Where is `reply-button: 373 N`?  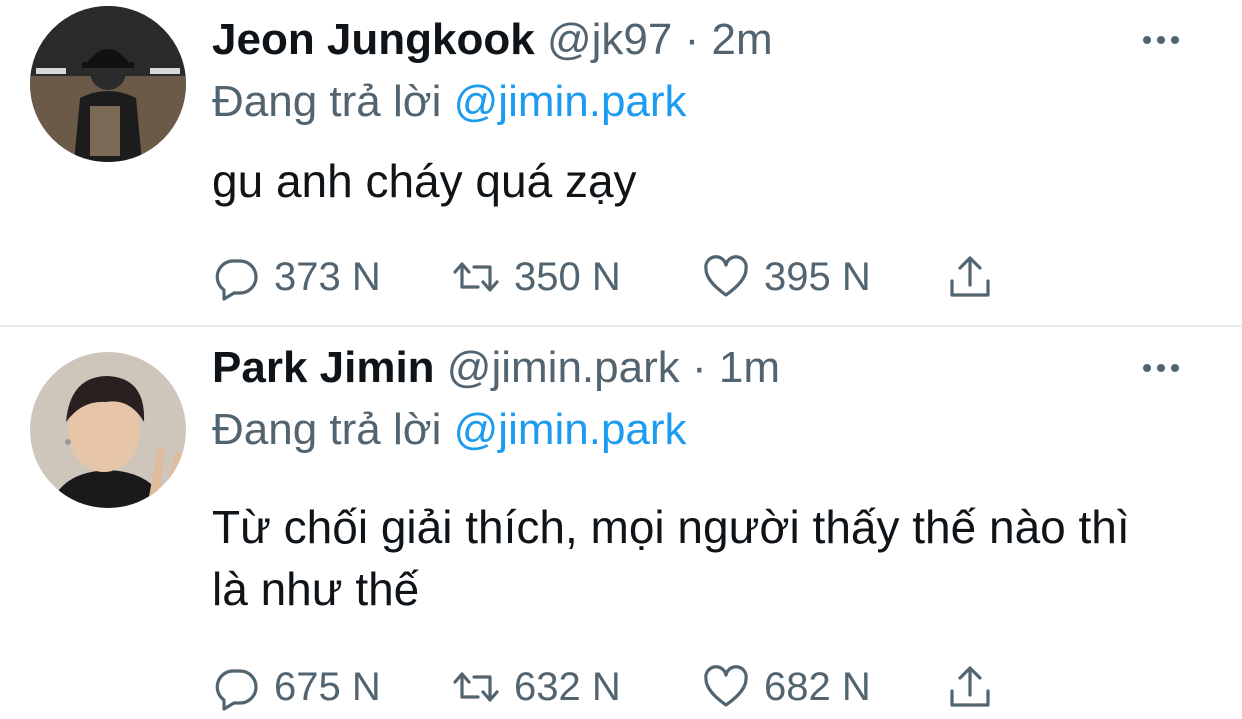 reply-button: 373 N is located at coordinates (296, 277).